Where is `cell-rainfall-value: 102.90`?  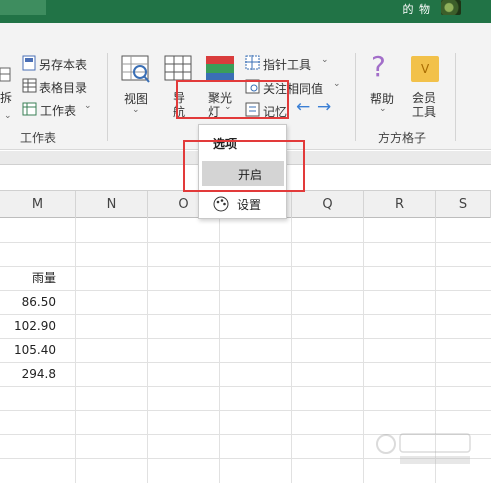 cell-rainfall-value: 102.90 is located at coordinates (37, 326).